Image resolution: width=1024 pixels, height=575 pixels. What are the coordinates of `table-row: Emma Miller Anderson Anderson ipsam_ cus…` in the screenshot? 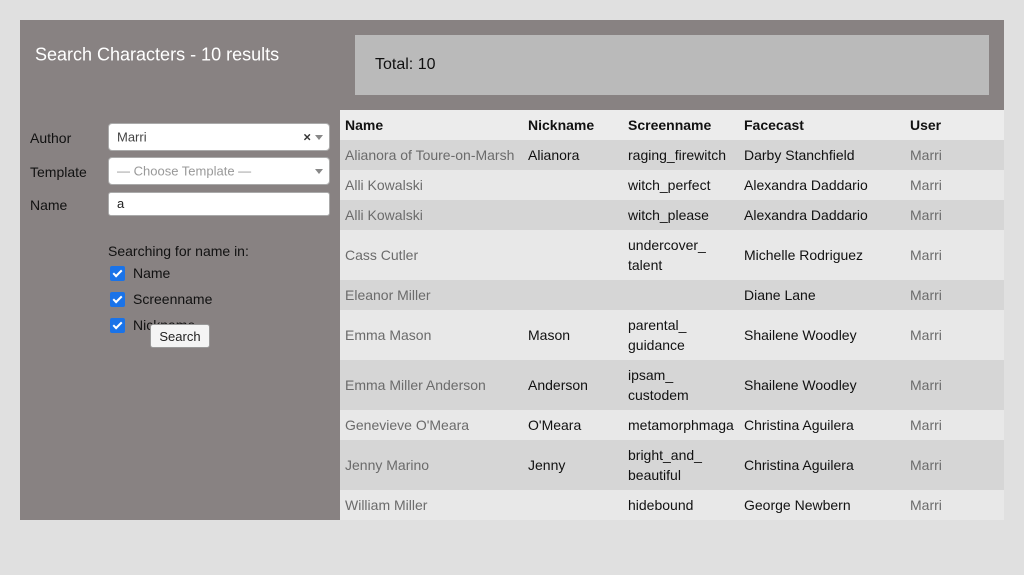 It's located at (672, 385).